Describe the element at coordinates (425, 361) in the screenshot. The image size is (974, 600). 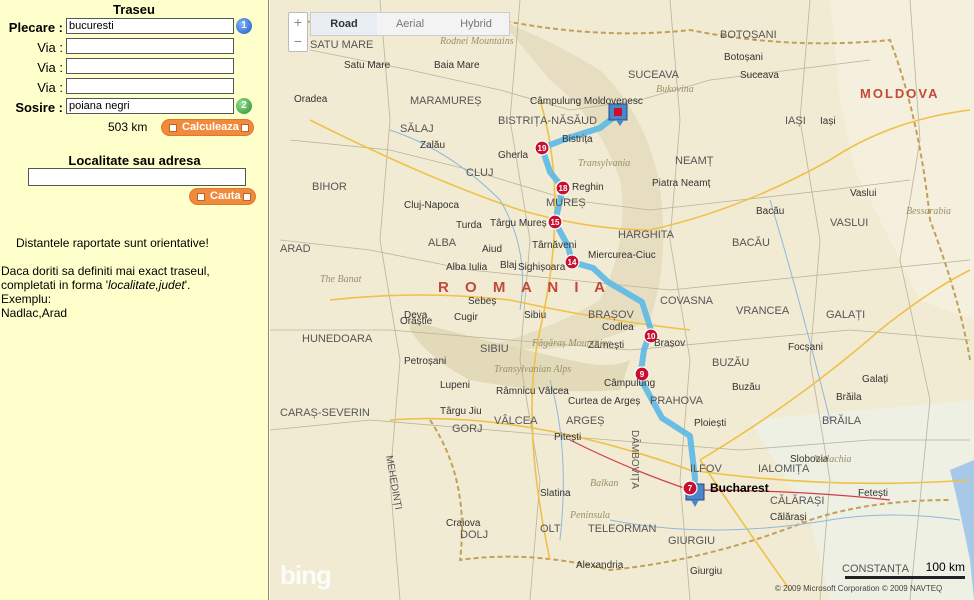
I see `city-label: Petroșani` at that location.